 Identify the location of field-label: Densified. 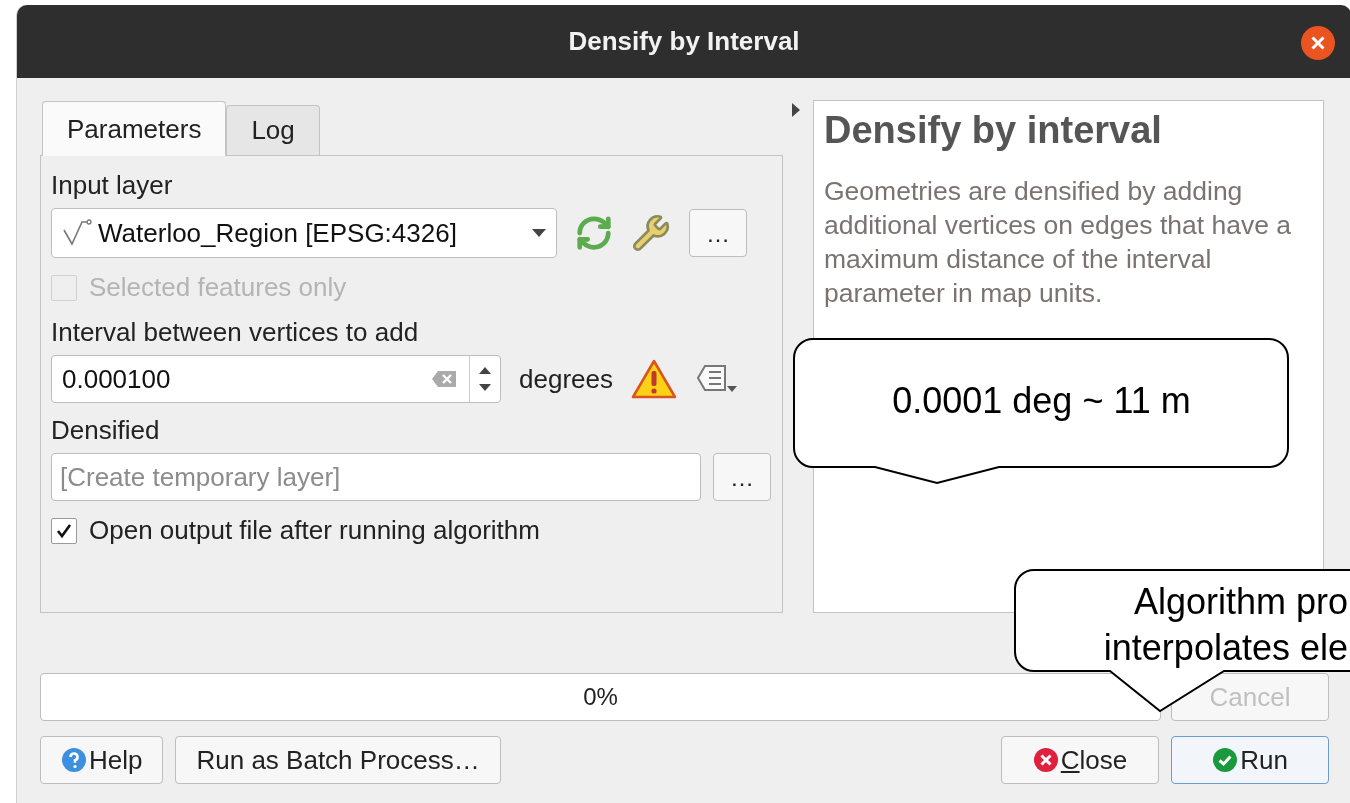
(105, 430).